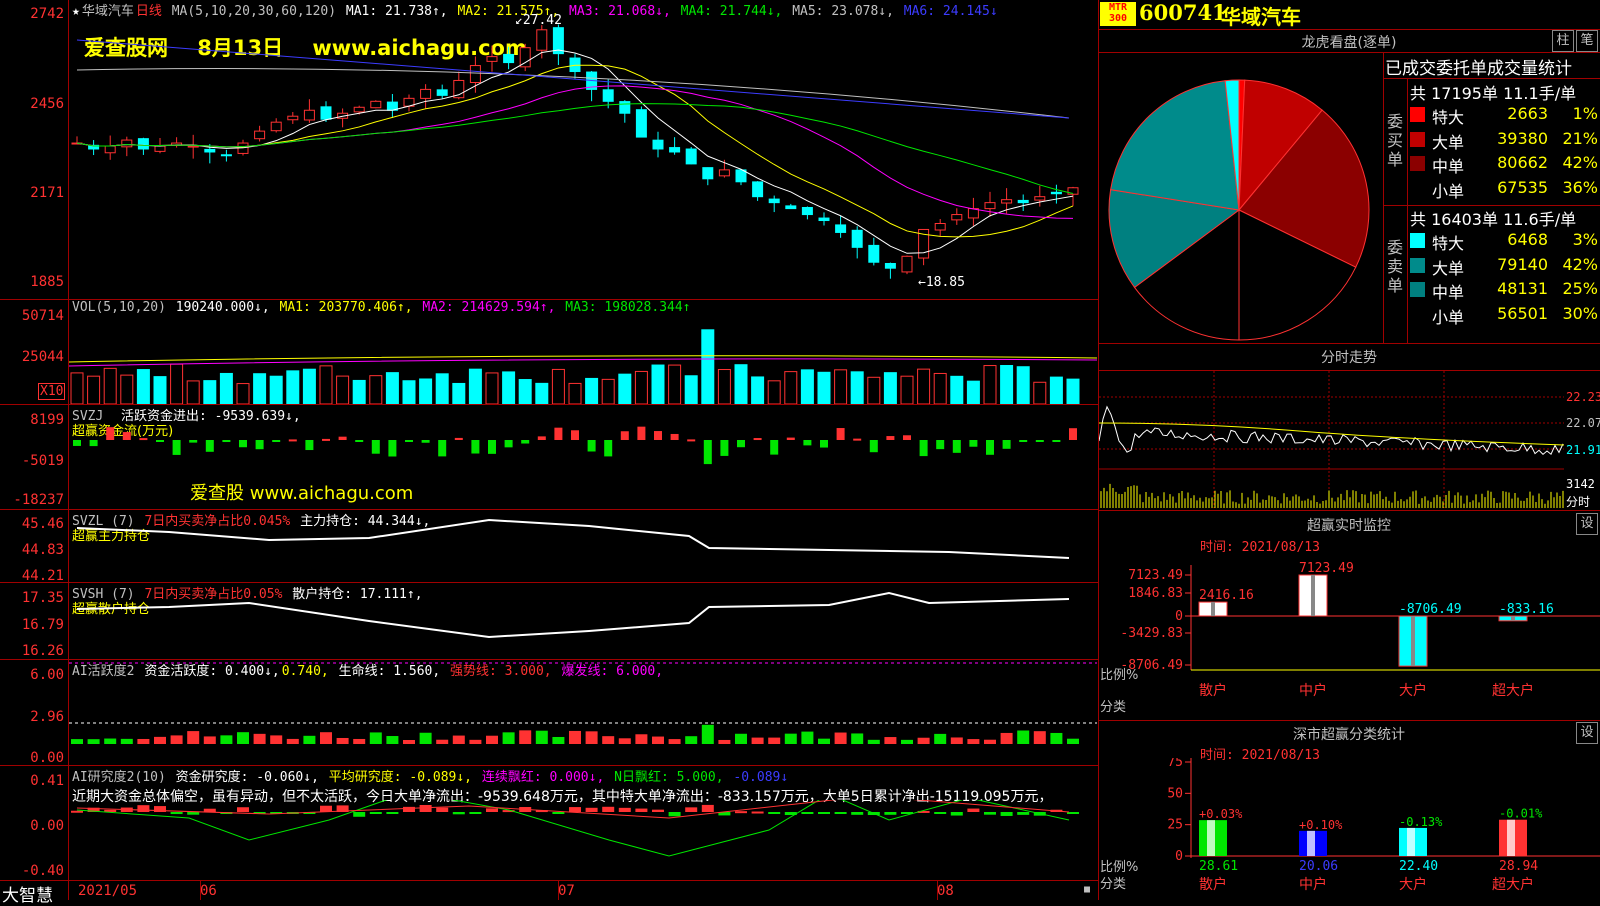 The image size is (1600, 906). I want to click on x-axis-label: 2021/05, so click(108, 891).